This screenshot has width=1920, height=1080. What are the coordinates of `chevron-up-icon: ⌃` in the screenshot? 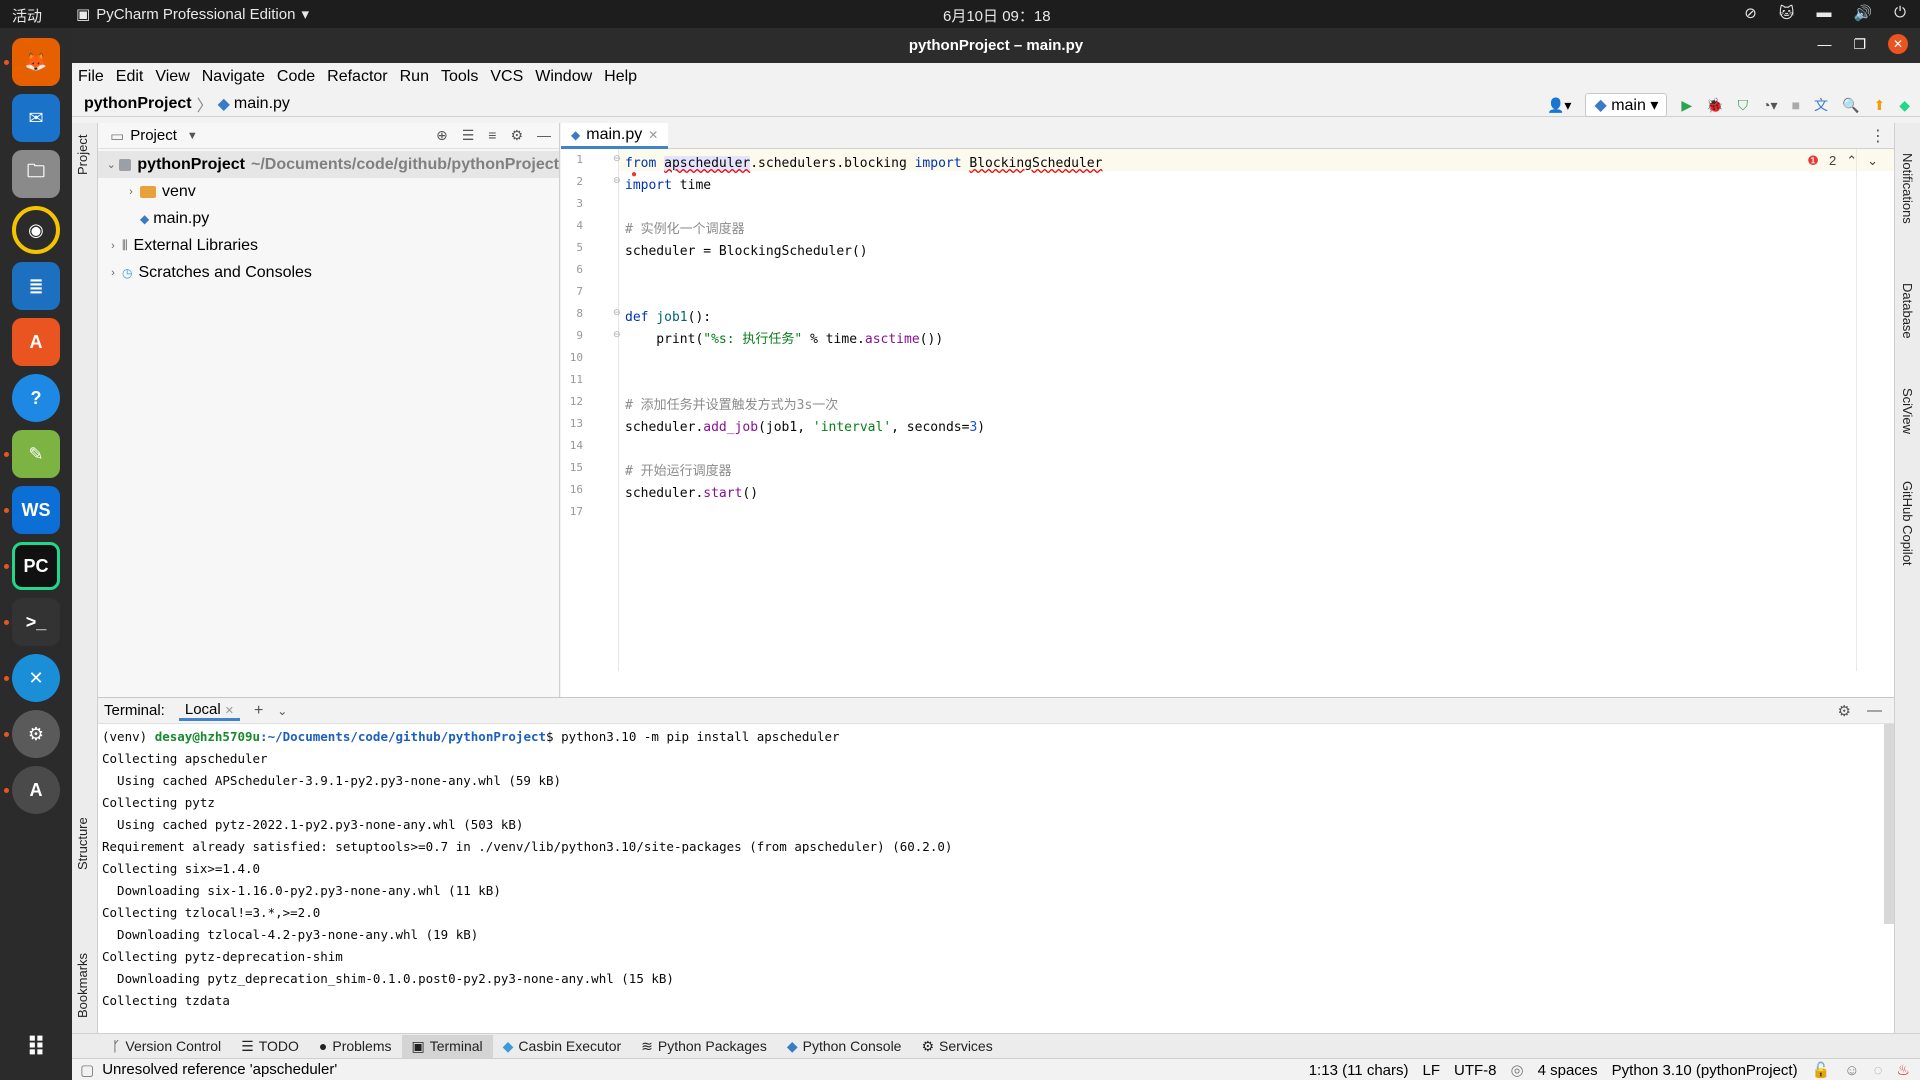 It's located at (1851, 161).